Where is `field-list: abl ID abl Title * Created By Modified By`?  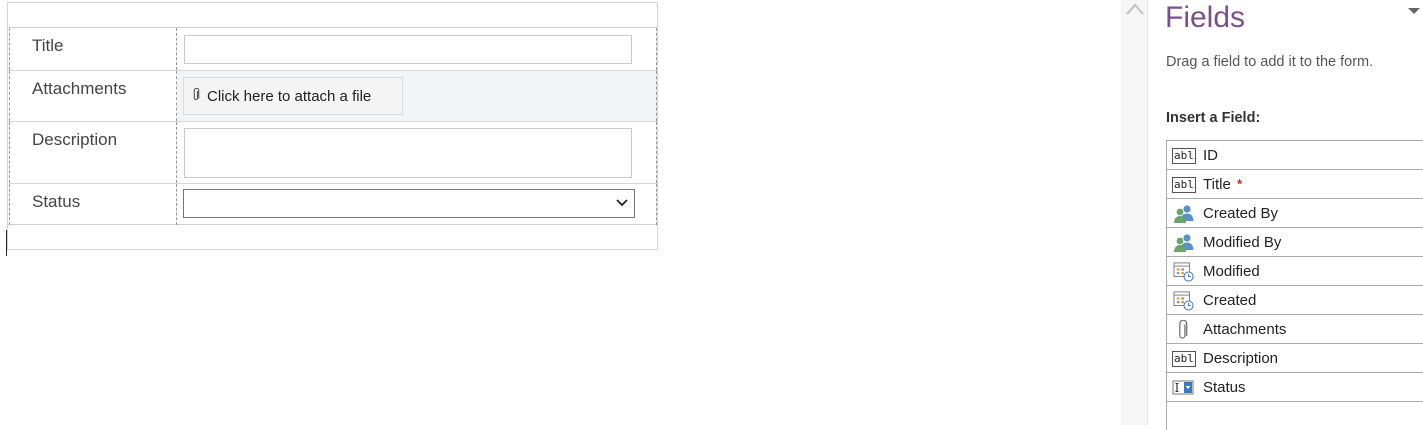
field-list: abl ID abl Title * Created By Modified By is located at coordinates (1294, 285).